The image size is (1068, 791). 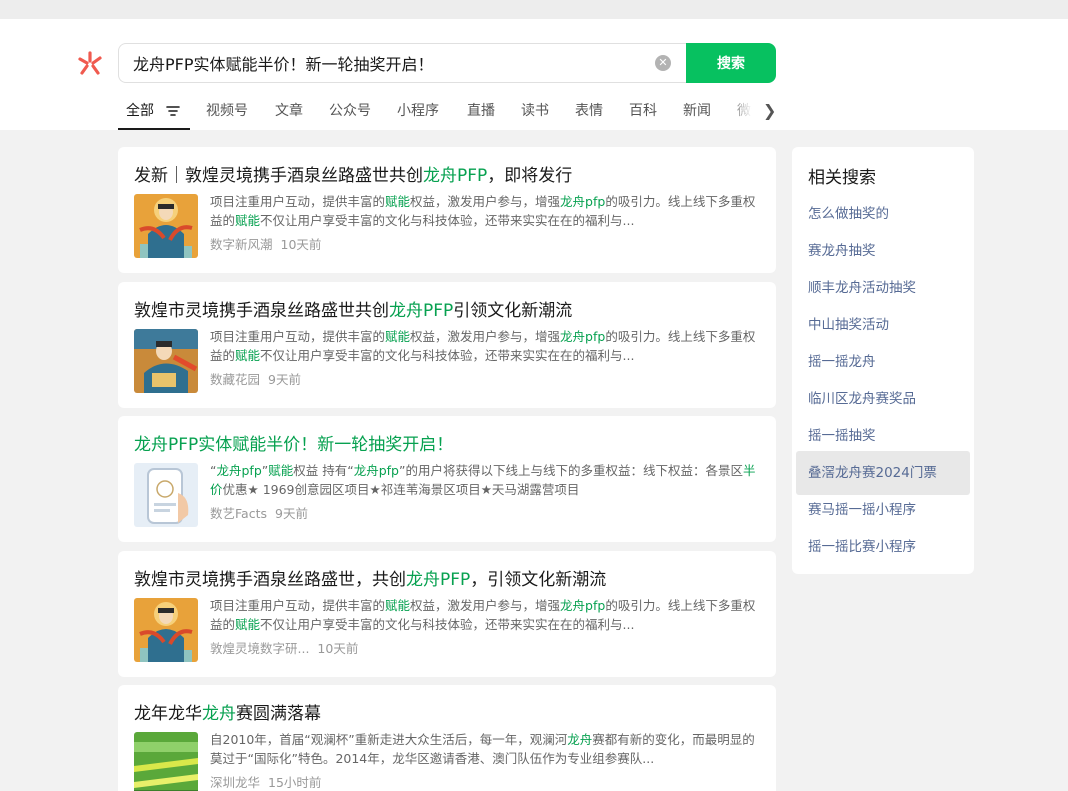 I want to click on result-meta: 数字新风潮 10天前, so click(x=265, y=243).